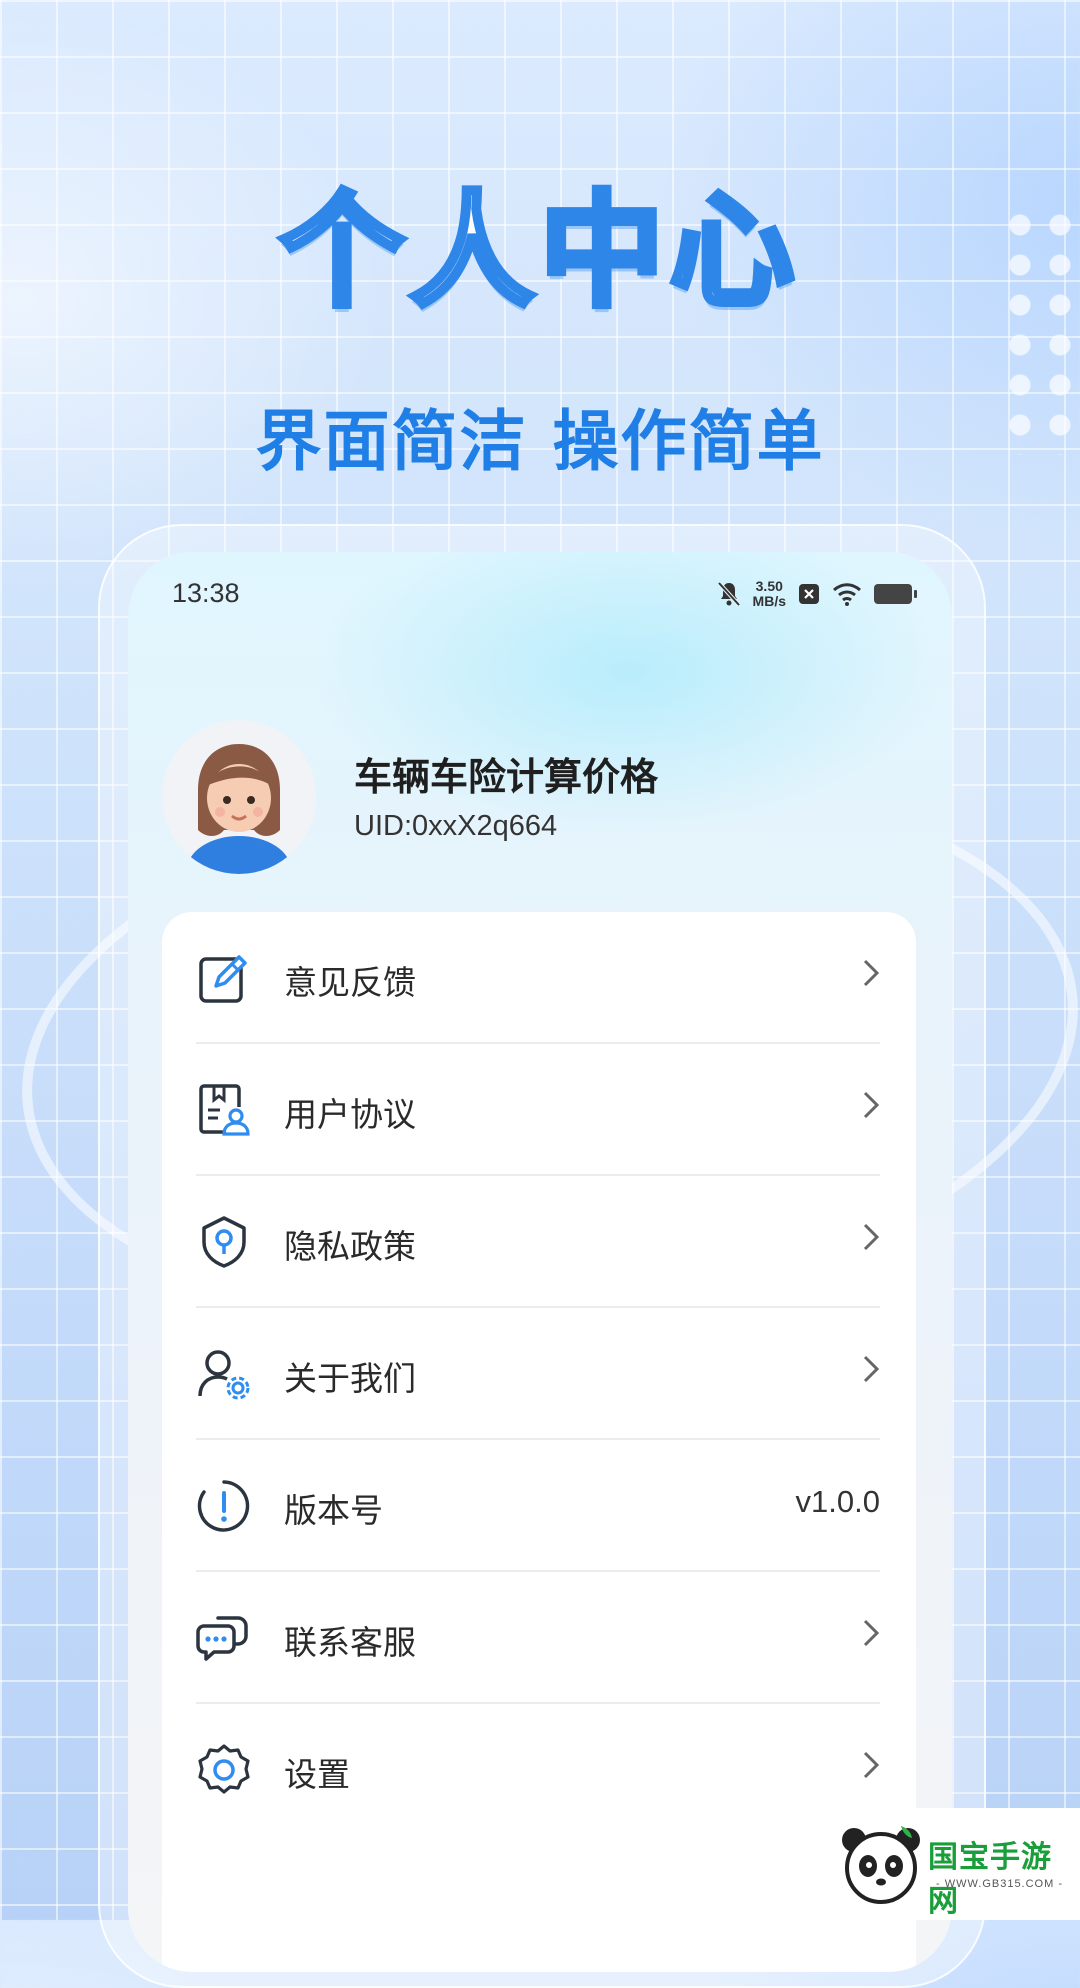 The height and width of the screenshot is (1988, 1080). Describe the element at coordinates (506, 777) in the screenshot. I see `profile-name: 车辆车险计算价格` at that location.